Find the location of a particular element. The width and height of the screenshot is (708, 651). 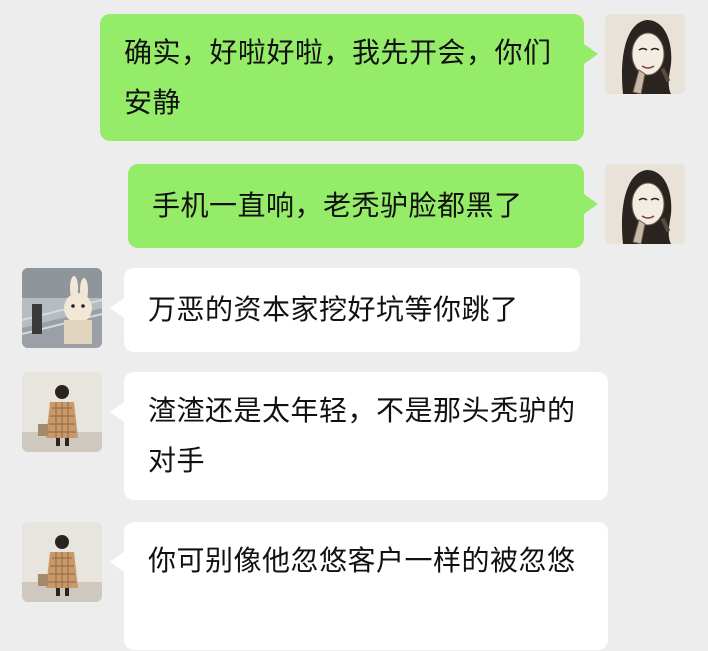

message-bubble: 万恶的资本家挖好坑等你跳了 is located at coordinates (345, 310).